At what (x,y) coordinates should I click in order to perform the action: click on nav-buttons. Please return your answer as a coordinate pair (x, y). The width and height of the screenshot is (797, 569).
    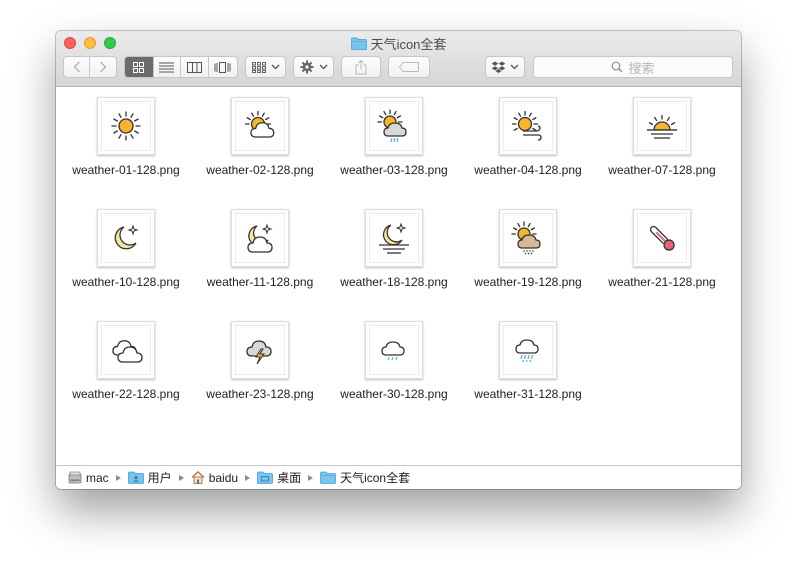
    Looking at the image, I should click on (90, 67).